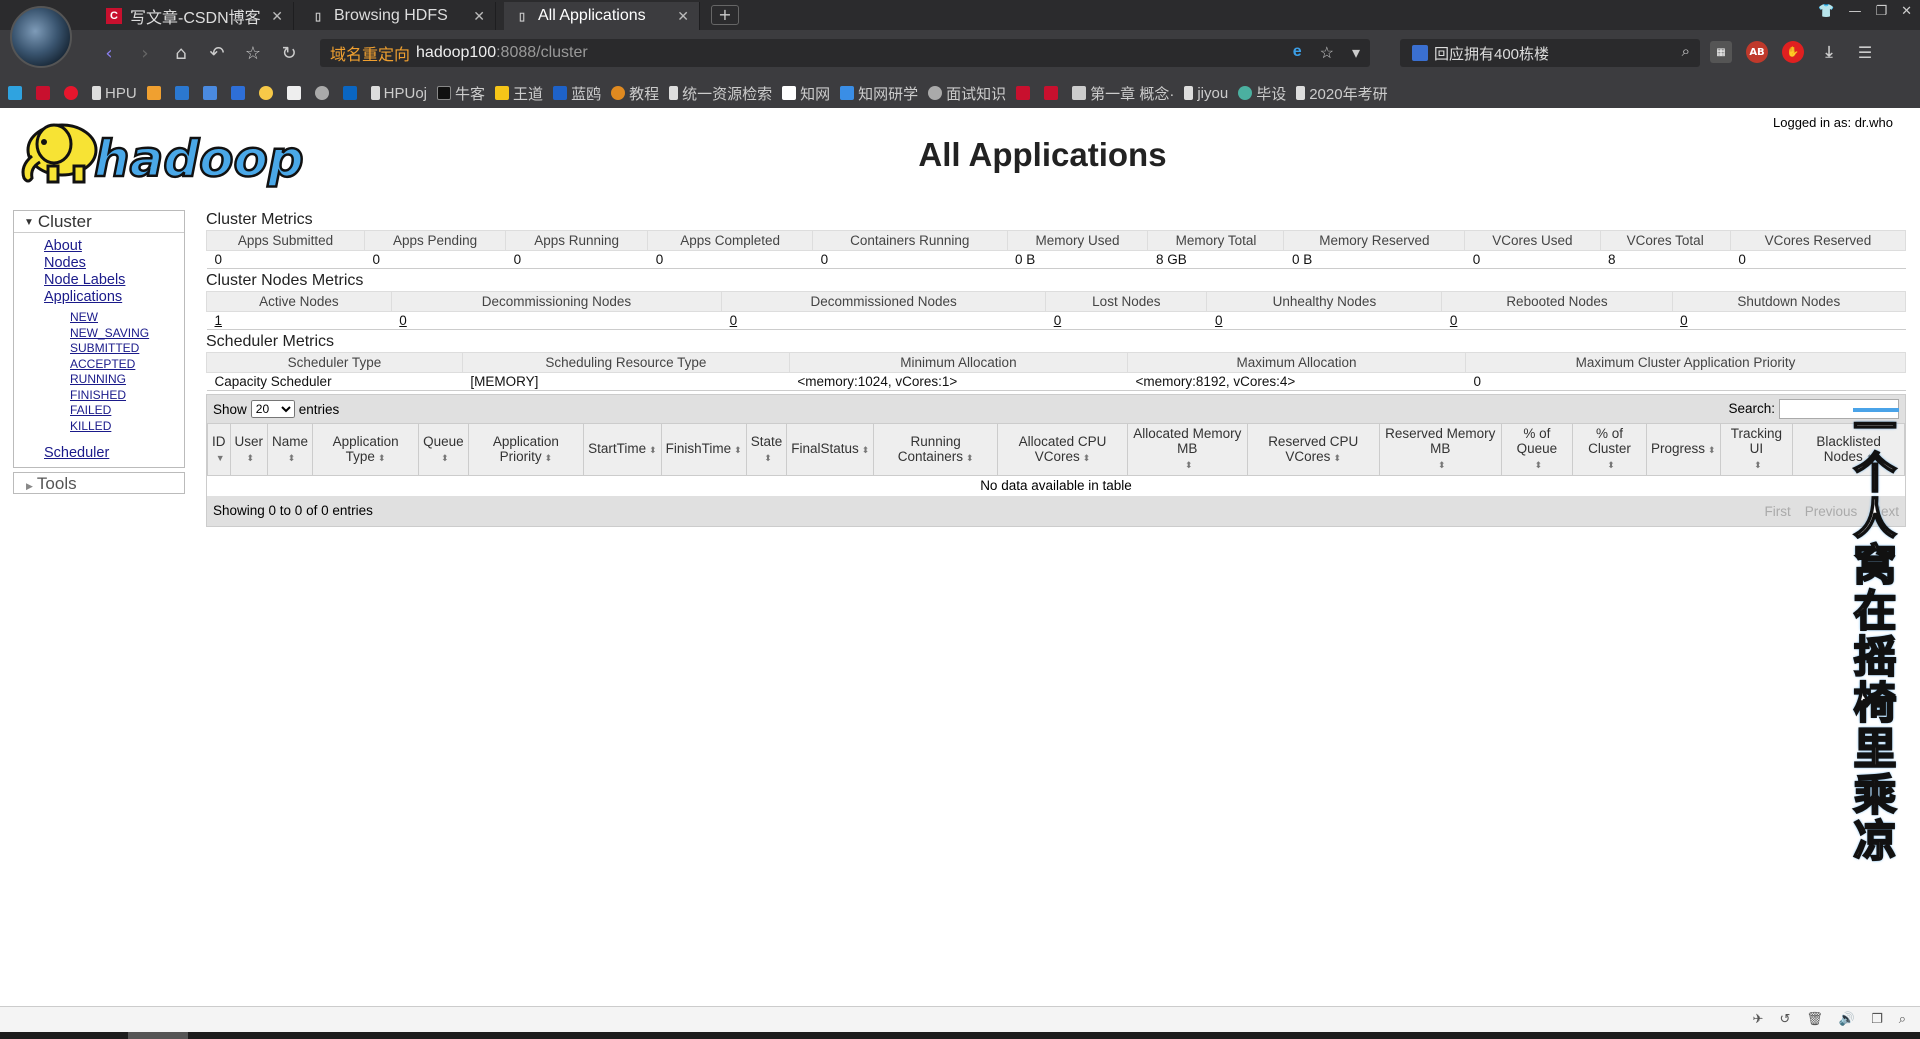 The width and height of the screenshot is (1920, 1039). I want to click on col-header-queue: Queue ⬍, so click(443, 449).